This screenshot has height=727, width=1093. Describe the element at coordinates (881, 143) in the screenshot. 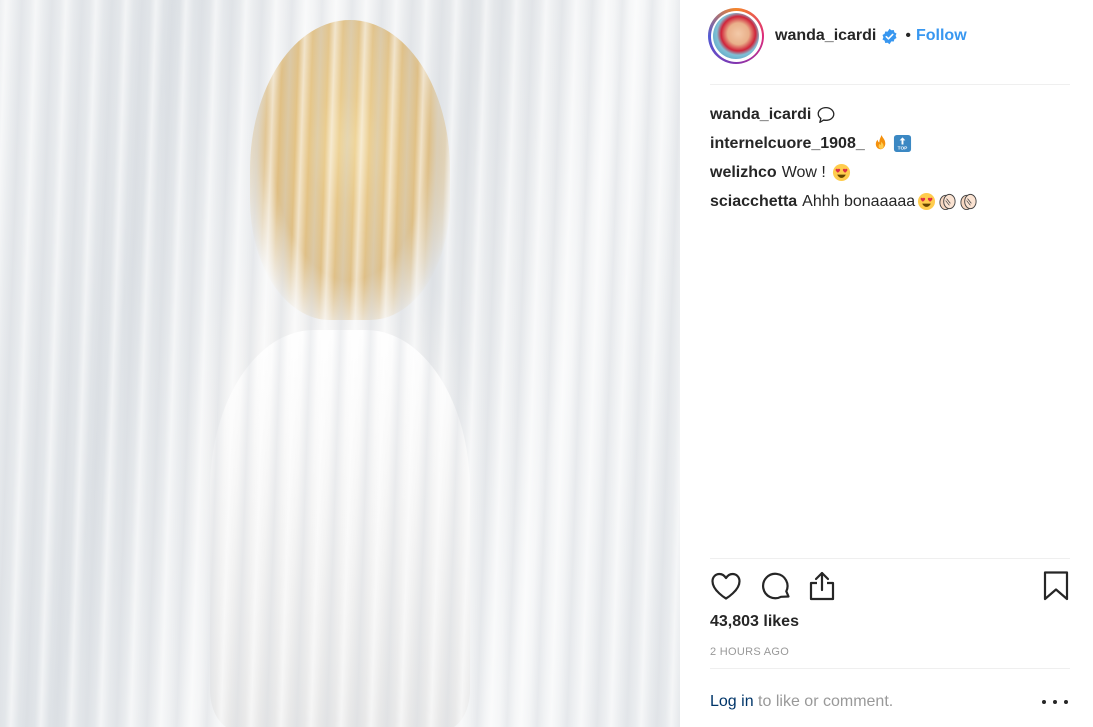

I see `fire-emoji-icon` at that location.